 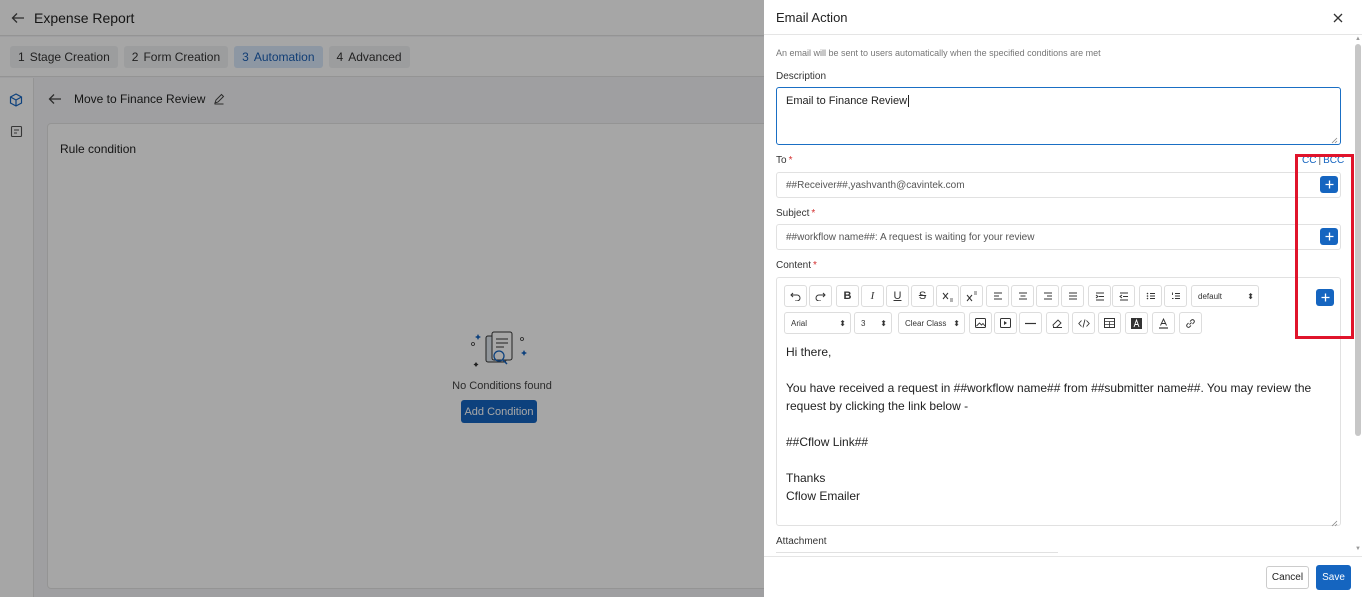 I want to click on eraser-icon, so click(x=1057, y=323).